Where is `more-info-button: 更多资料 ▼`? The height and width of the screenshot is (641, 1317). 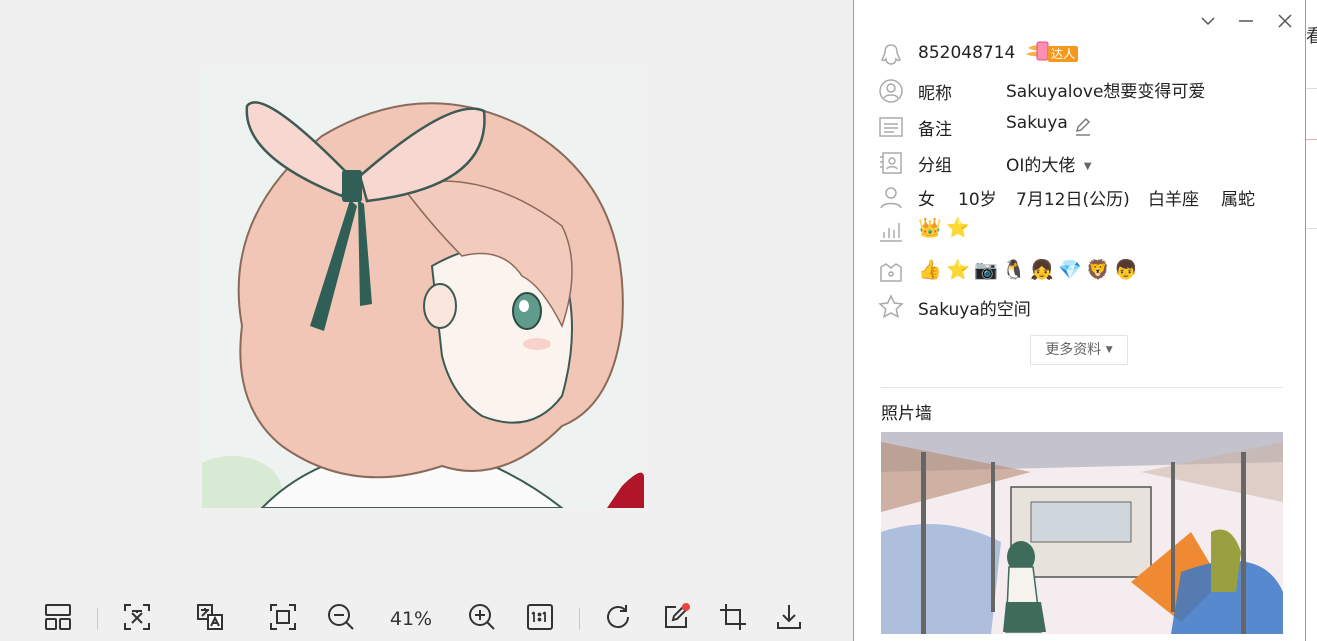
more-info-button: 更多资料 ▼ is located at coordinates (1079, 350).